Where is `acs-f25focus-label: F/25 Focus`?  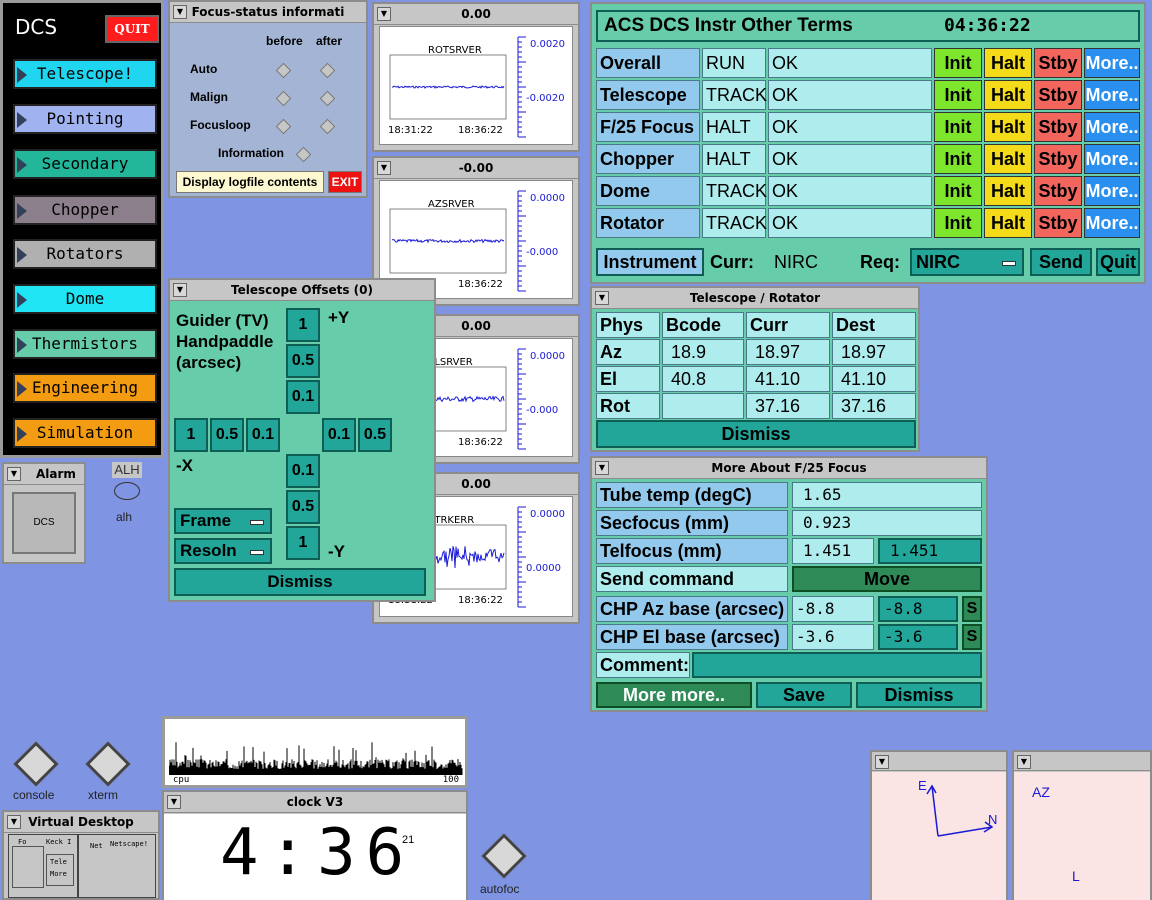 acs-f25focus-label: F/25 Focus is located at coordinates (648, 127).